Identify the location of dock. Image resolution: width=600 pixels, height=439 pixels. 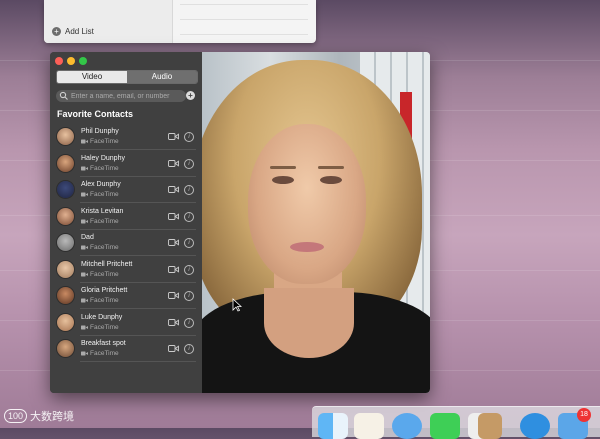
(456, 422).